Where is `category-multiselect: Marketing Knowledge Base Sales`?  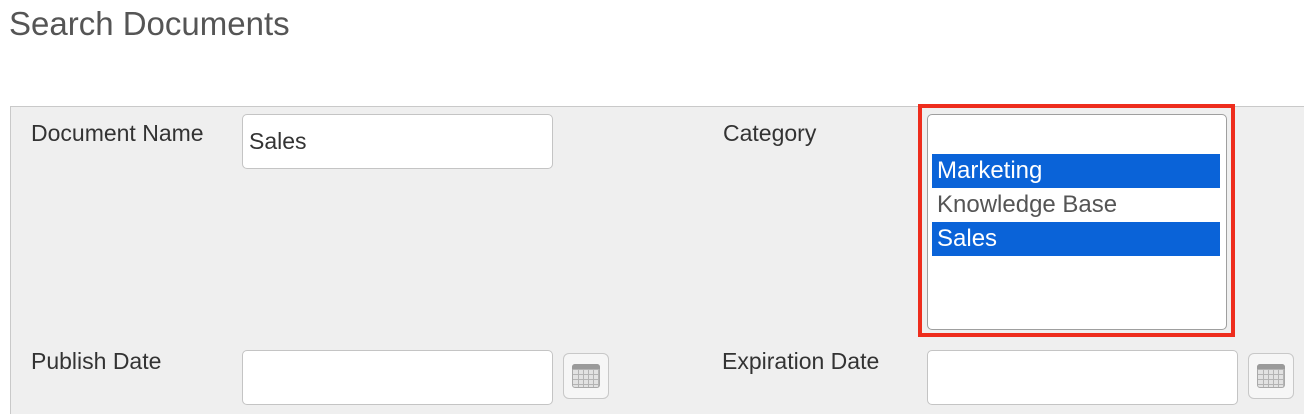
category-multiselect: Marketing Knowledge Base Sales is located at coordinates (1077, 222).